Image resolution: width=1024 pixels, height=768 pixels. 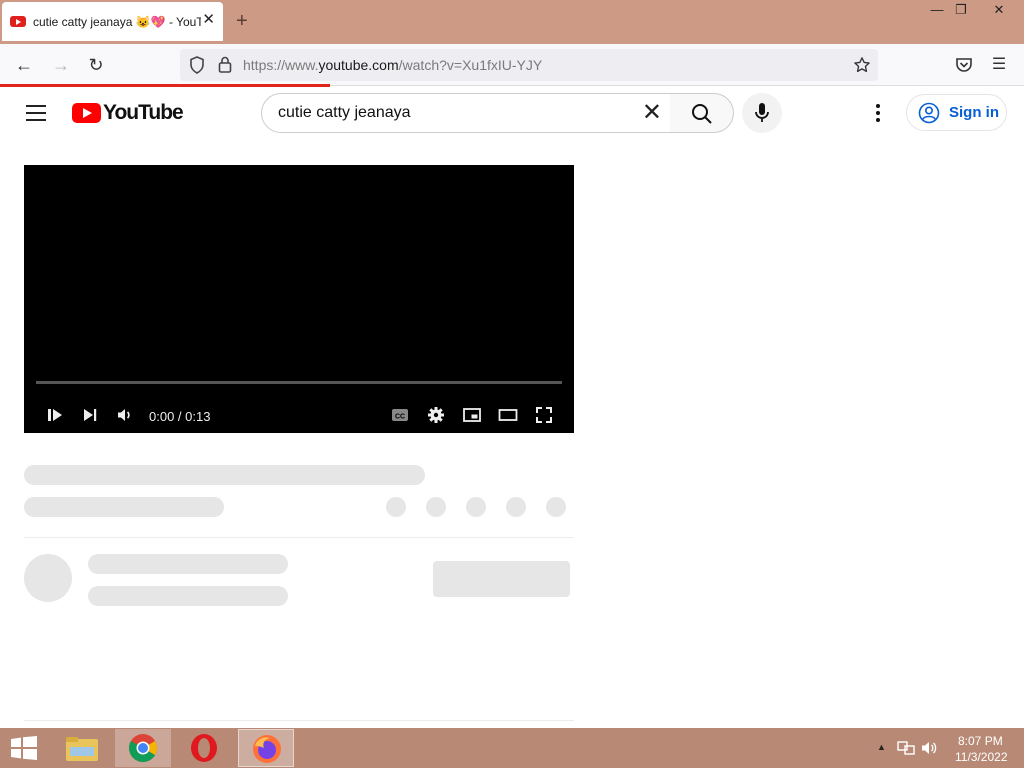 I want to click on reload-icon: ↻, so click(x=96, y=65).